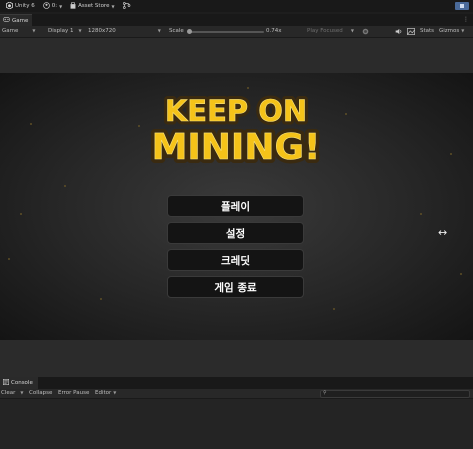 This screenshot has width=473, height=449. I want to click on editor-dropdown: Editor ▼, so click(105, 393).